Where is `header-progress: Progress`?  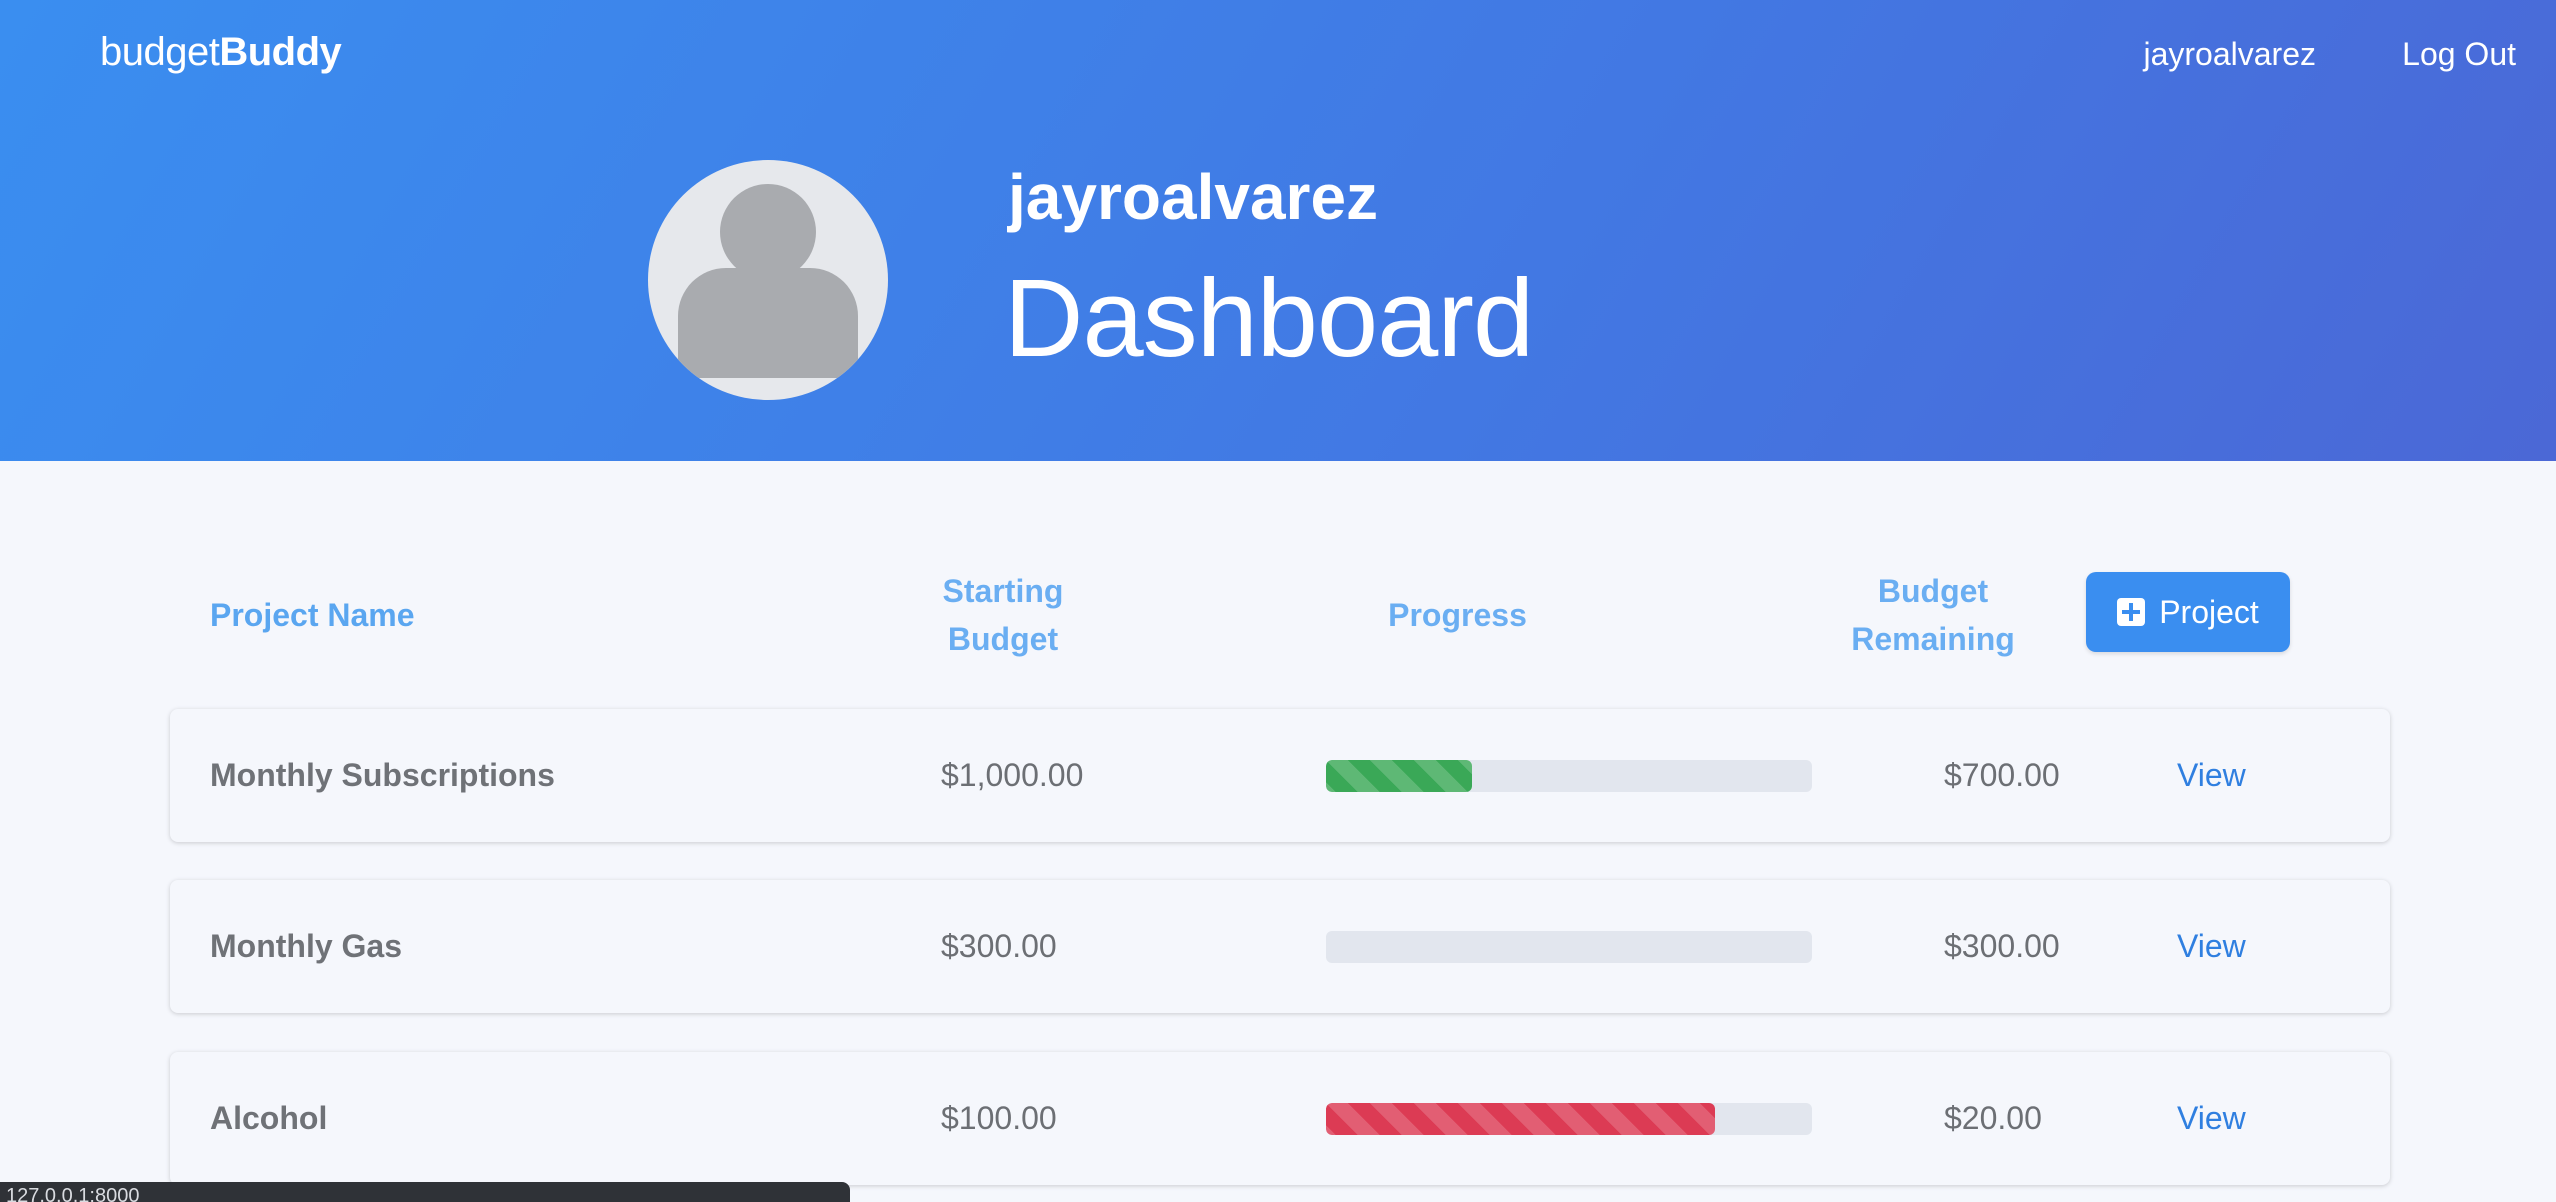 header-progress: Progress is located at coordinates (1457, 615).